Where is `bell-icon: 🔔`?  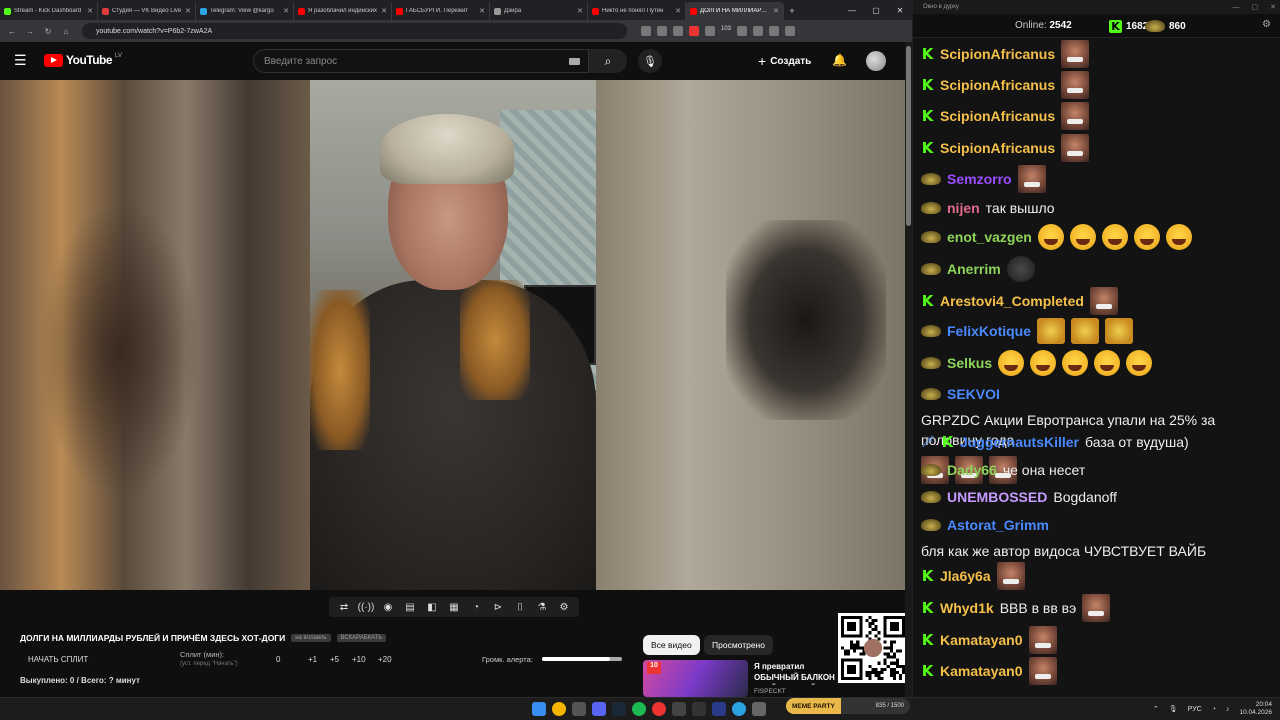
bell-icon: 🔔 is located at coordinates (839, 60).